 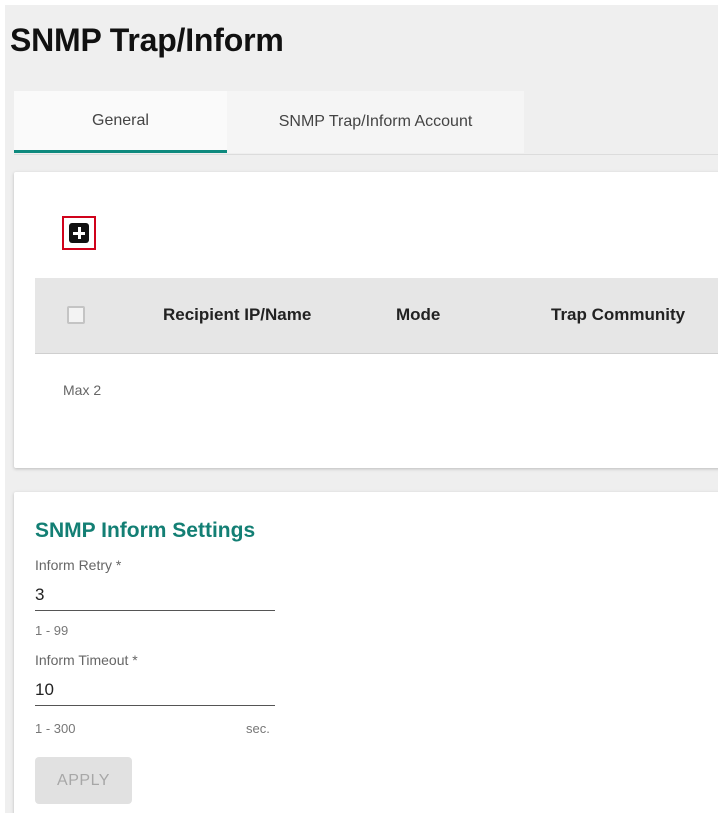 I want to click on inform-retry-label: Inform Retry *, so click(x=78, y=565).